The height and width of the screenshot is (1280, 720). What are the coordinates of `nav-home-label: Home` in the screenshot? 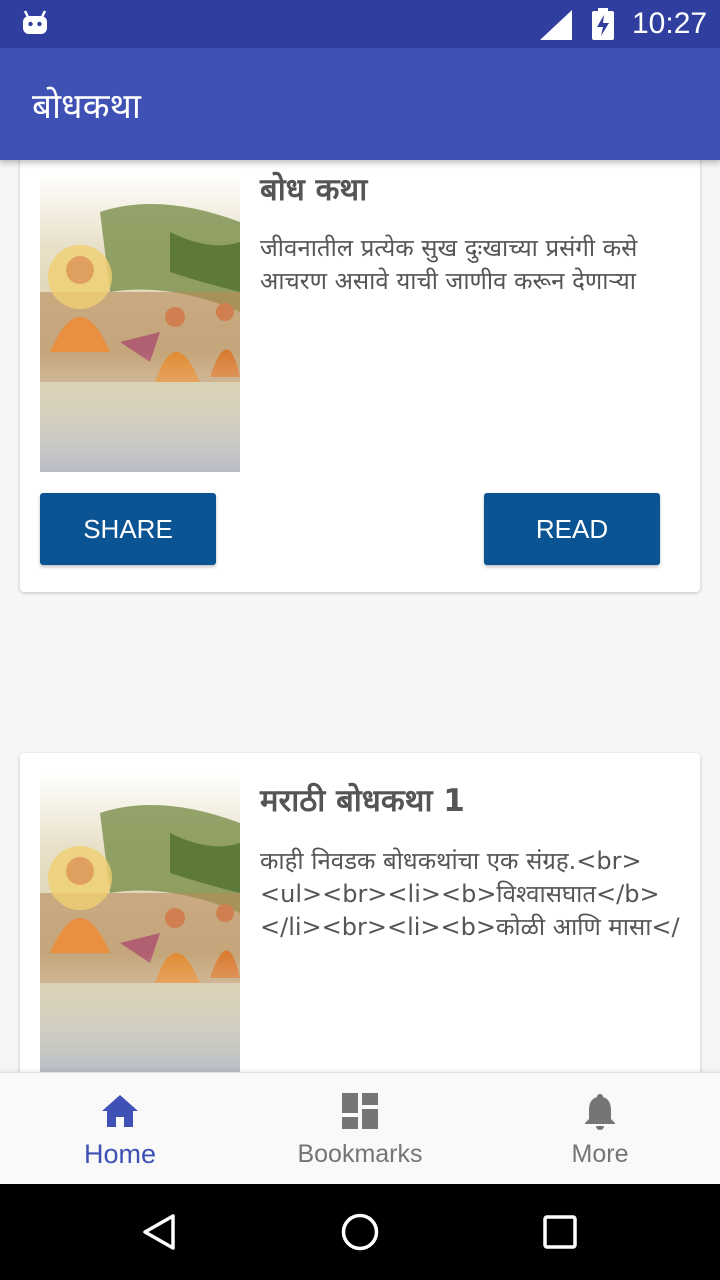 It's located at (120, 1154).